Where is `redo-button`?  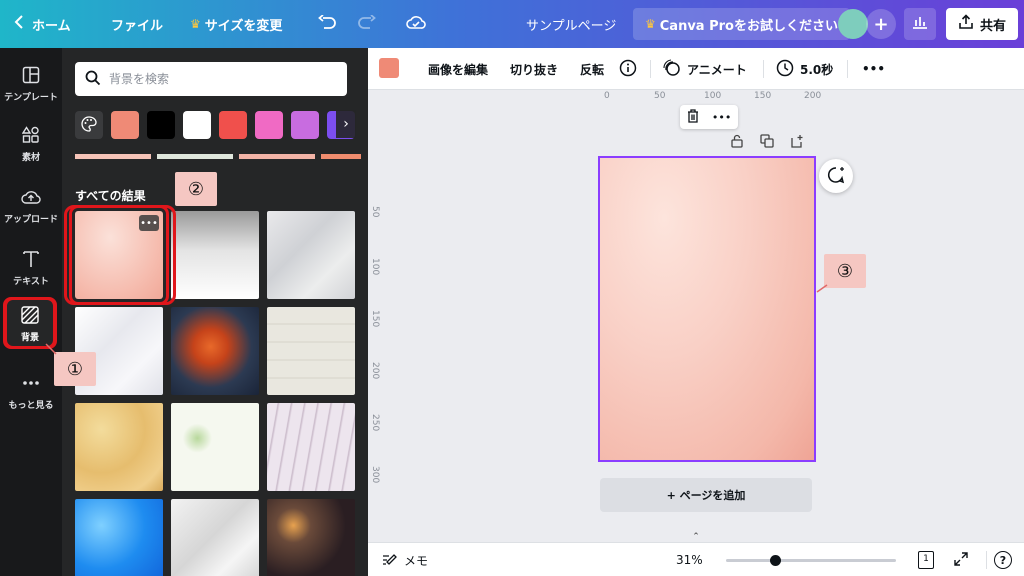
redo-button is located at coordinates (367, 24).